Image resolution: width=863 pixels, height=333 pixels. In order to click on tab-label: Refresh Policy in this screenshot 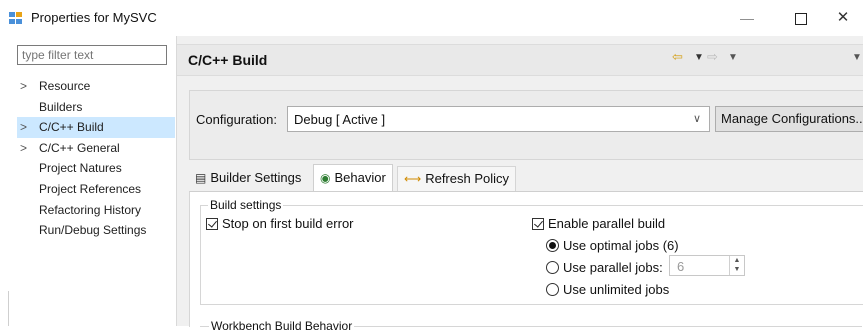, I will do `click(467, 178)`.